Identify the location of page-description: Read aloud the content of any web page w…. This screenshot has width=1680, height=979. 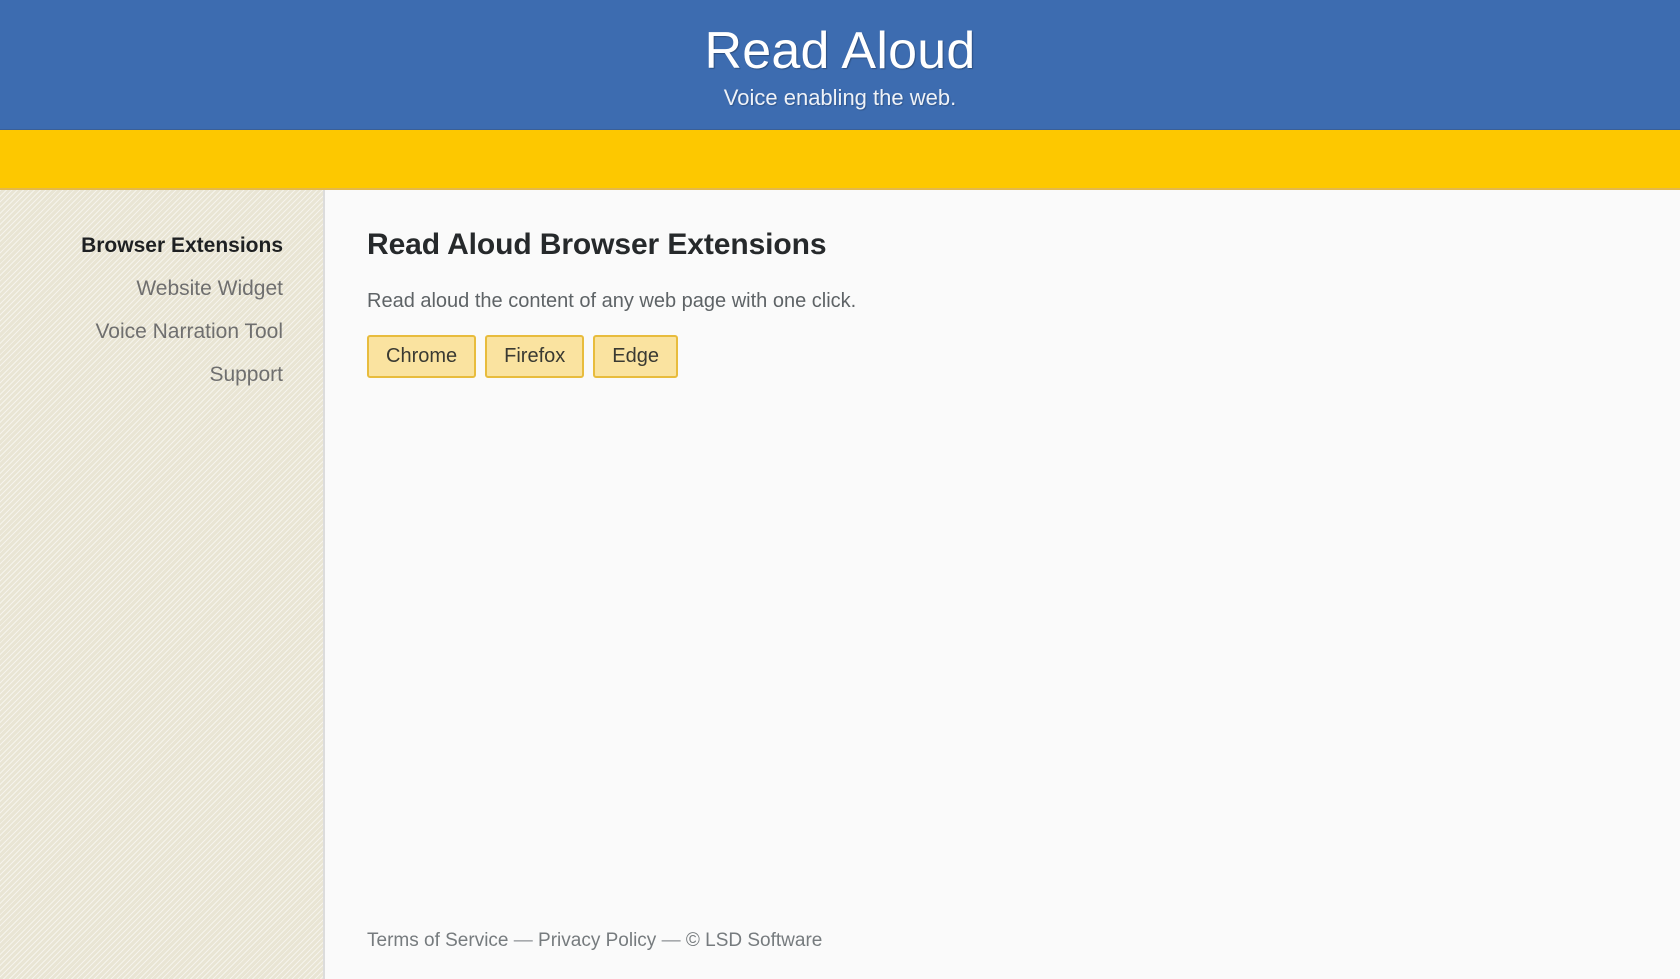
(612, 301).